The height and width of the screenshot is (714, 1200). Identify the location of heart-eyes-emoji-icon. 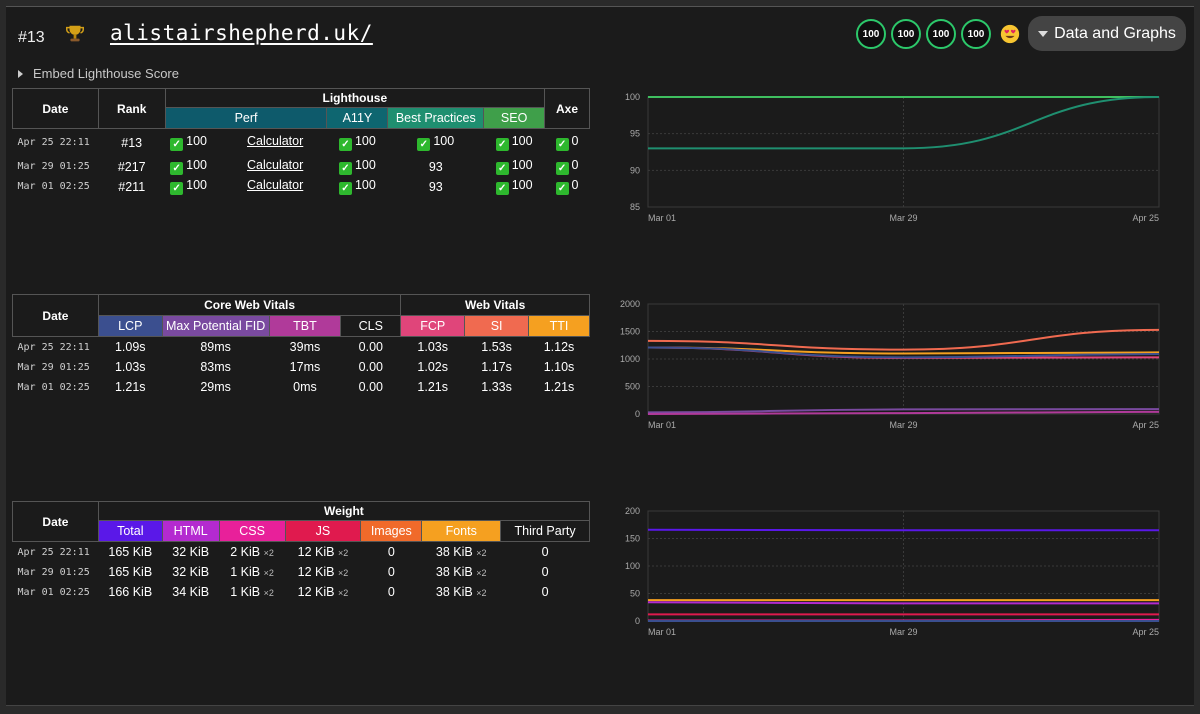
(1010, 34).